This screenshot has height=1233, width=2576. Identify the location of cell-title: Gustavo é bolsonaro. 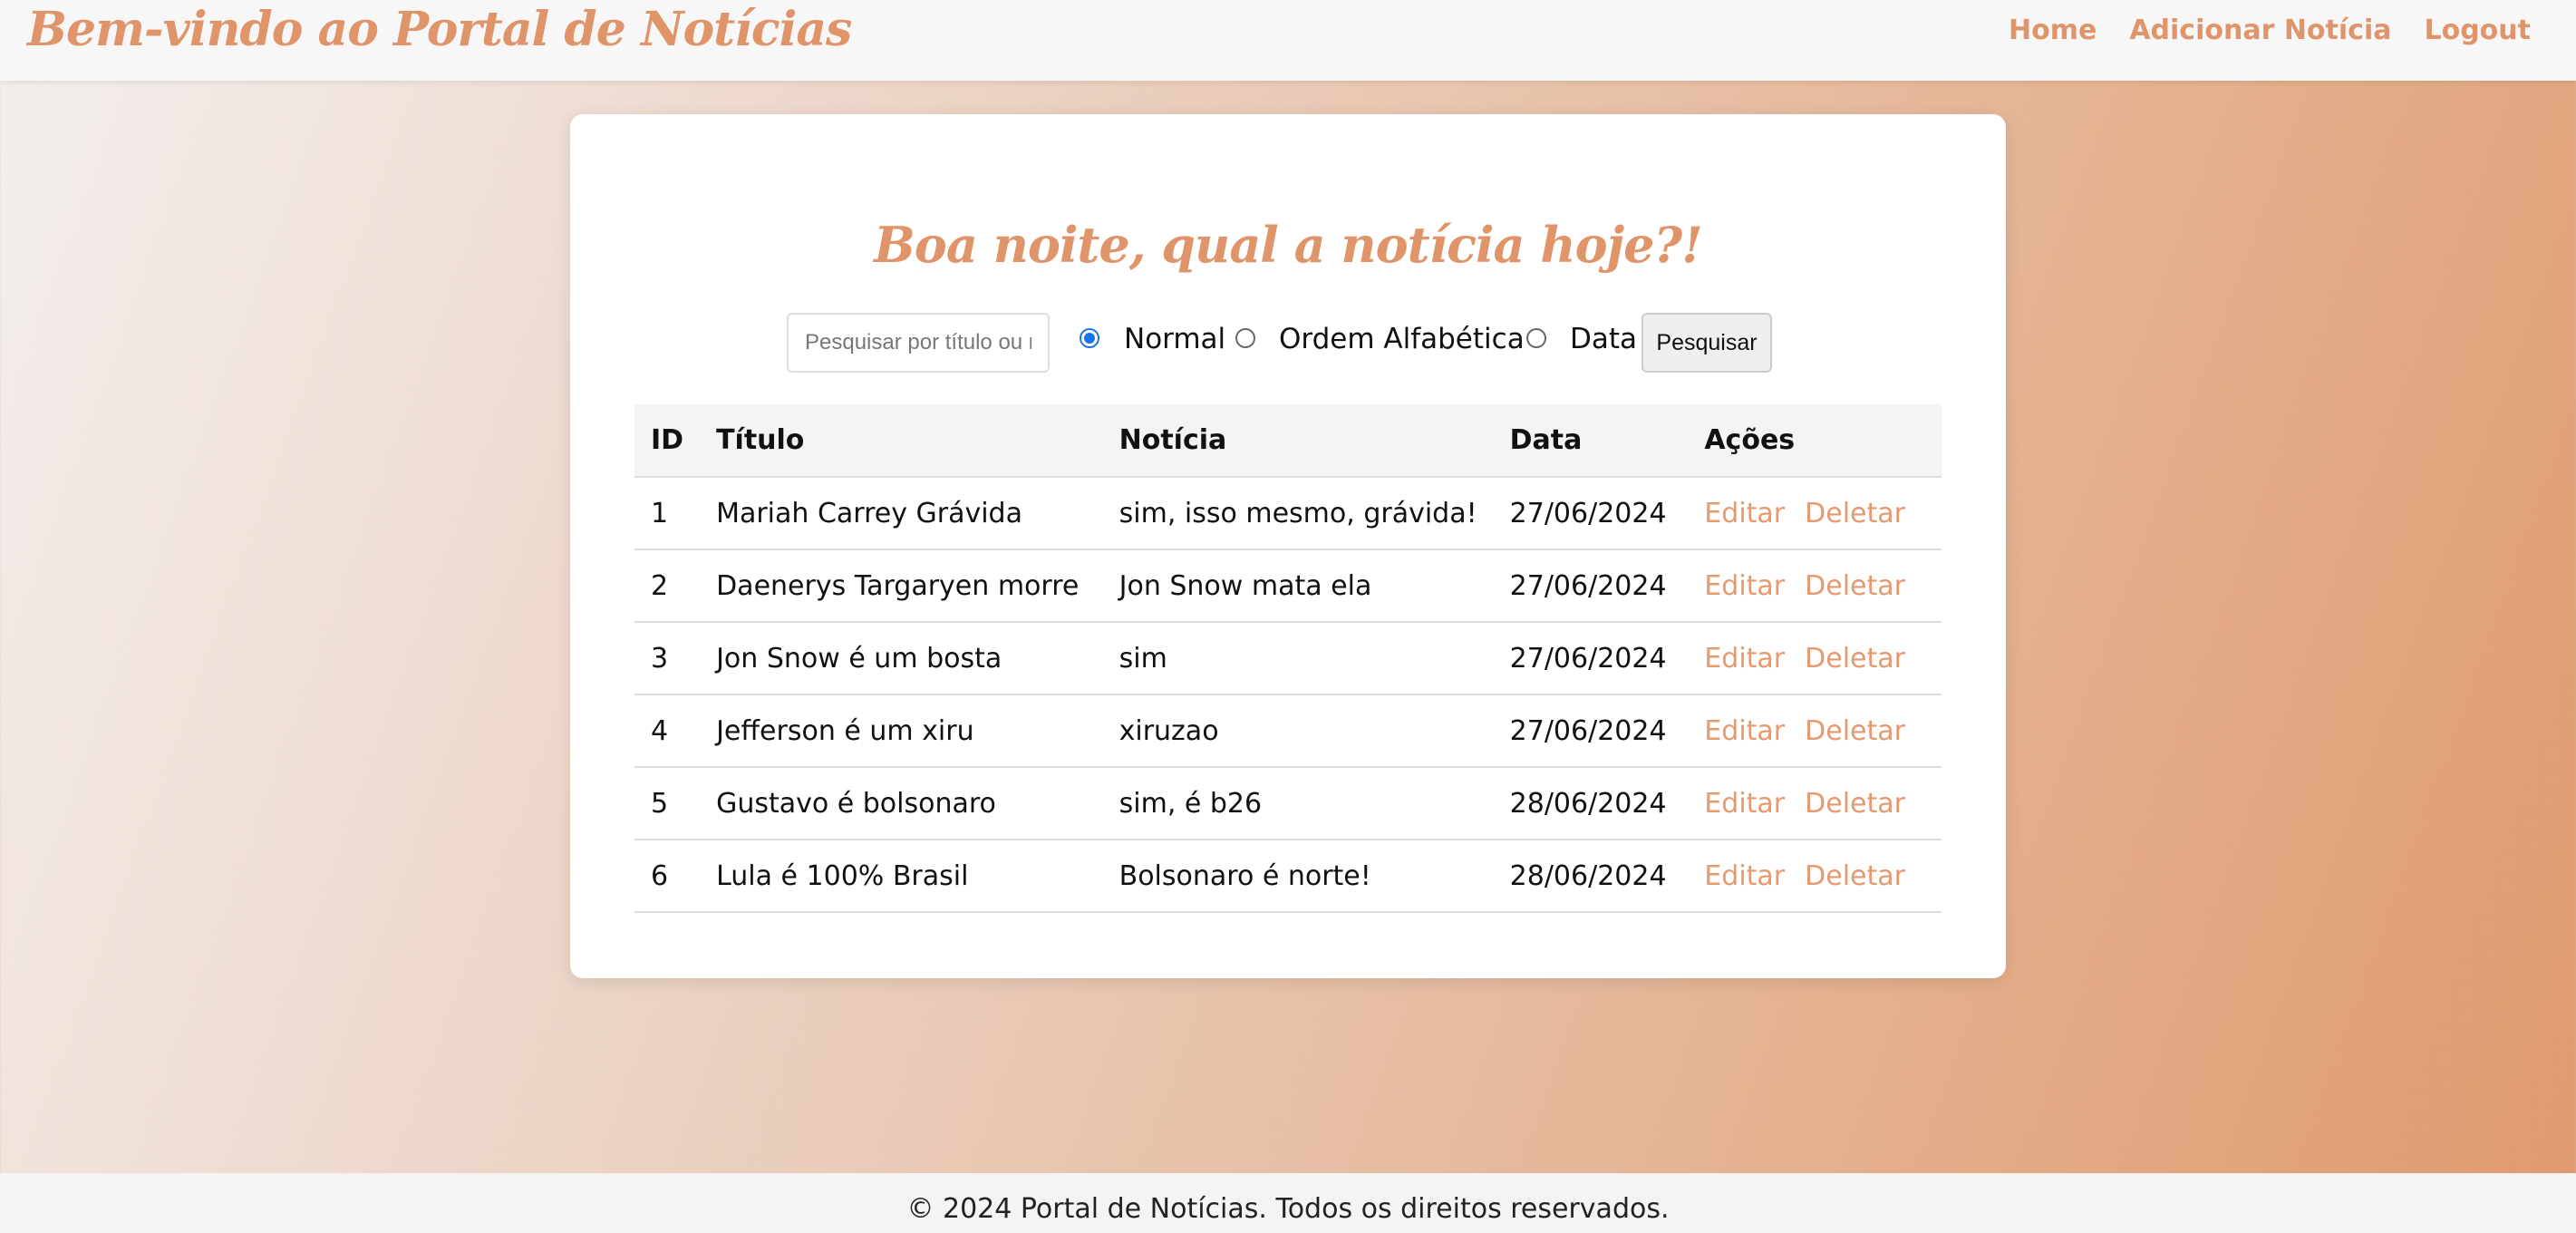
(856, 803).